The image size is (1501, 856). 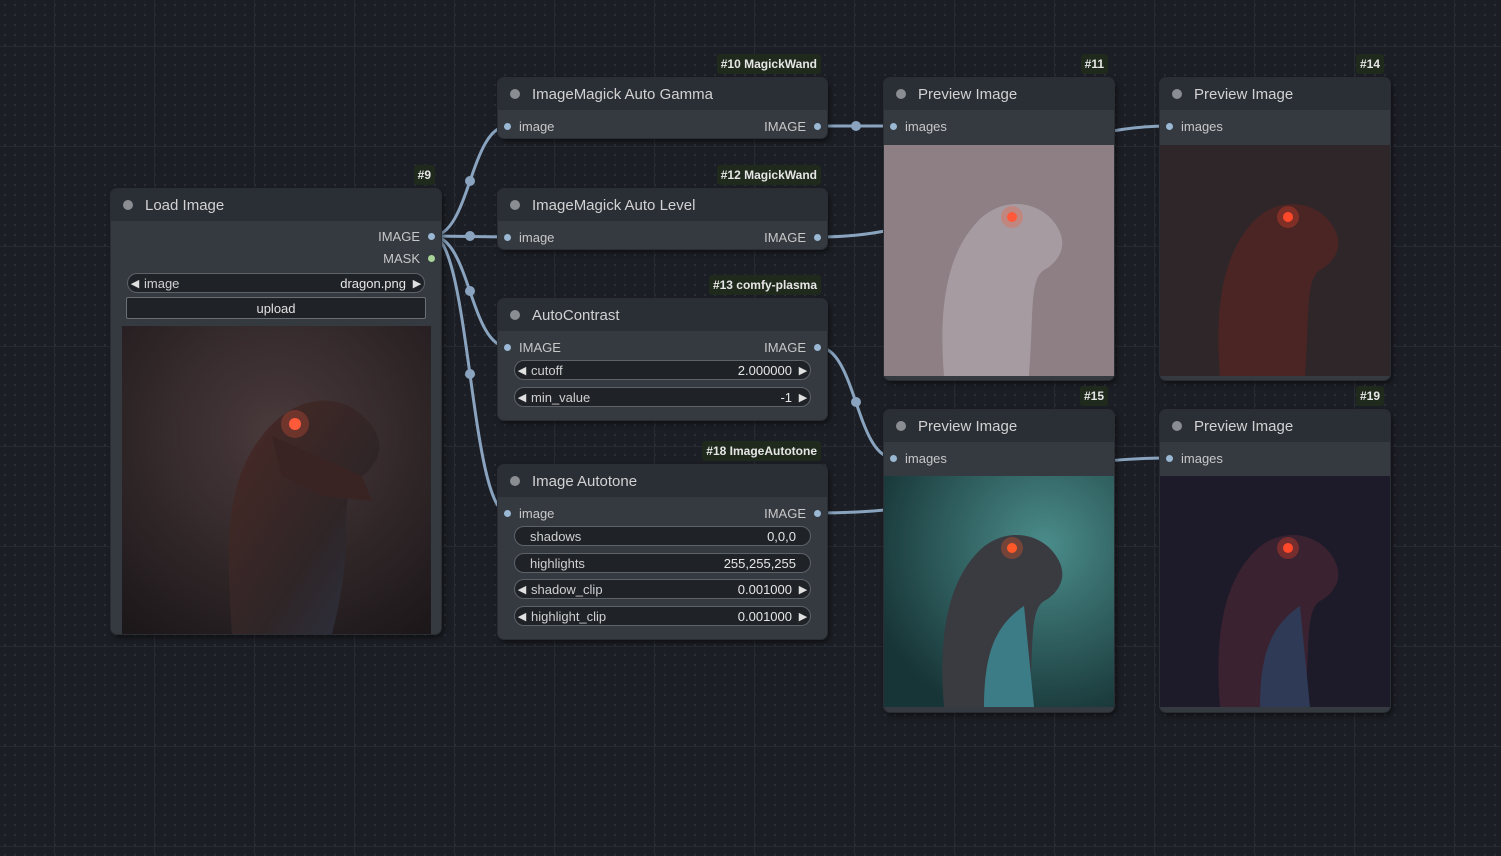 What do you see at coordinates (999, 549) in the screenshot?
I see `node-preview-15: #15 Preview Image images` at bounding box center [999, 549].